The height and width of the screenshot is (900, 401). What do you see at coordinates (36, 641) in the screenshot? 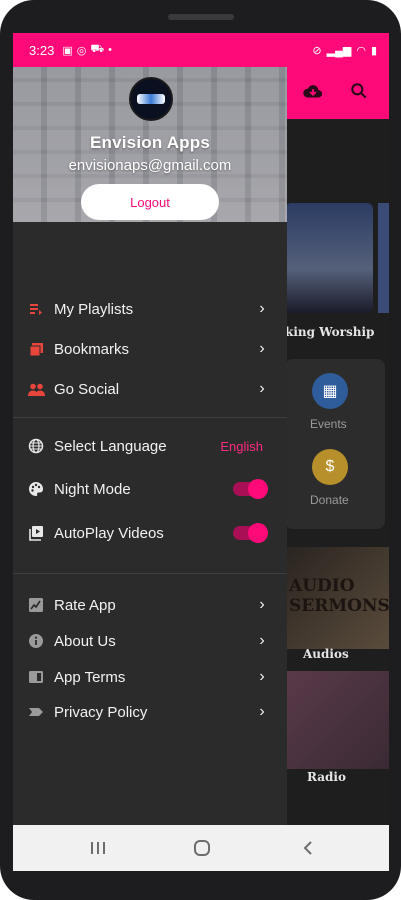
I see `info-icon` at bounding box center [36, 641].